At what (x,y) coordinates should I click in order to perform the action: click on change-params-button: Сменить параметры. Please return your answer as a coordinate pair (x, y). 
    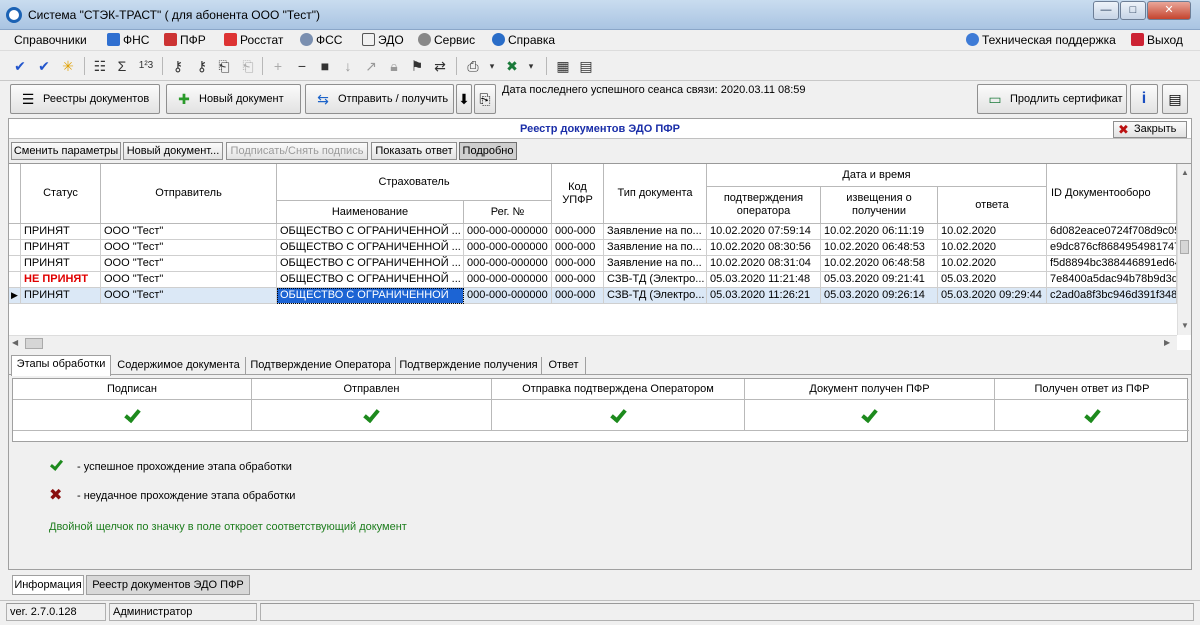
    Looking at the image, I should click on (66, 151).